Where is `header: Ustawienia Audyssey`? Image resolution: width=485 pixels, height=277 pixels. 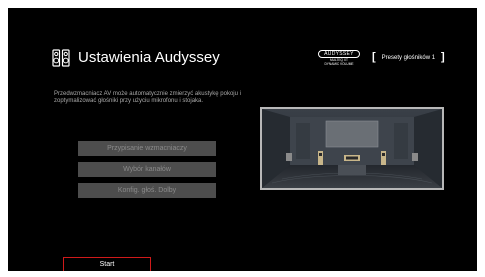 header: Ustawienia Audyssey is located at coordinates (136, 58).